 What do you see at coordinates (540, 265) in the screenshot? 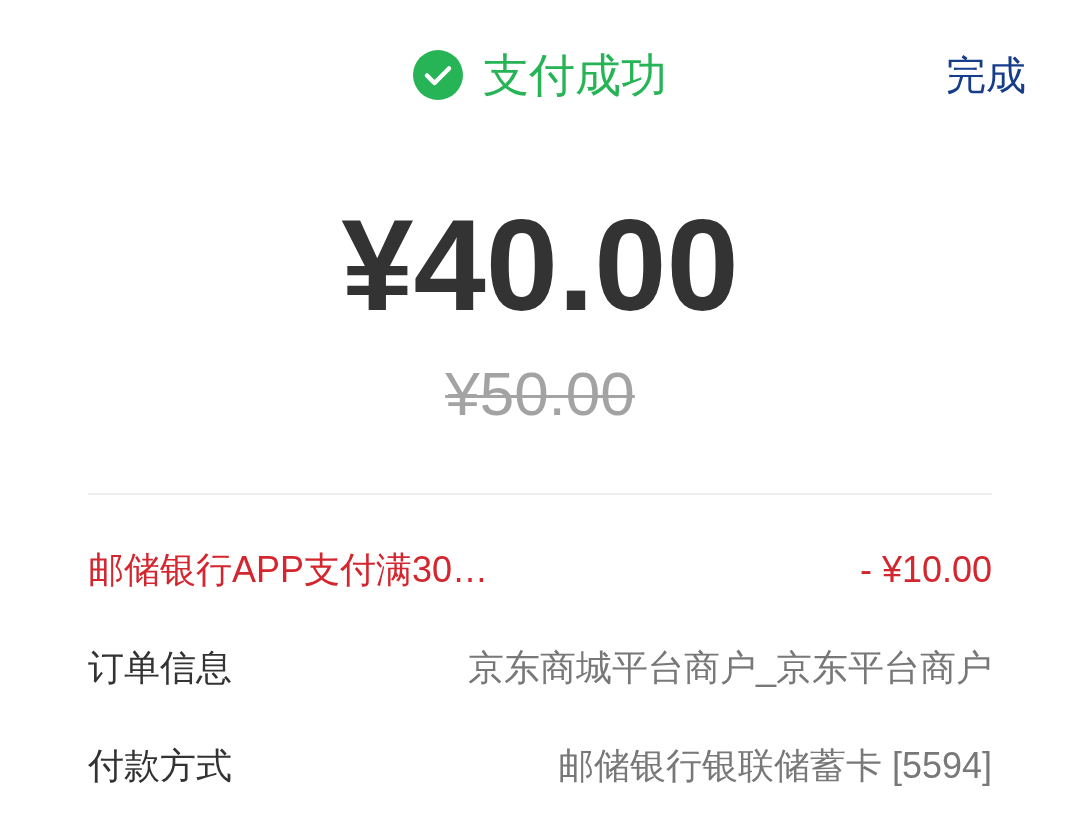
I see `paid-amount: ¥40.00` at bounding box center [540, 265].